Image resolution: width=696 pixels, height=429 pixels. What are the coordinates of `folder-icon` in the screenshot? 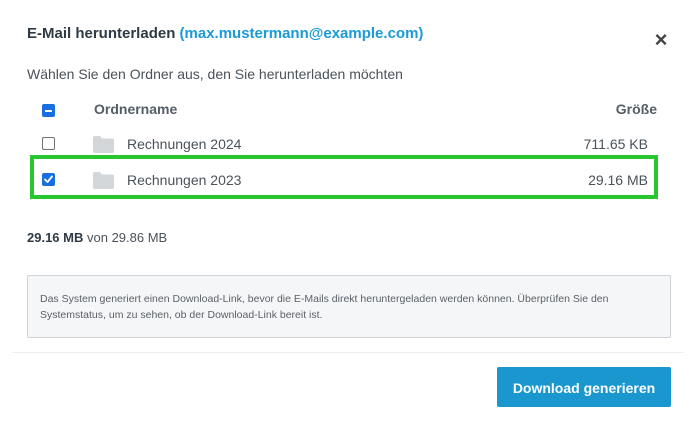 It's located at (103, 146).